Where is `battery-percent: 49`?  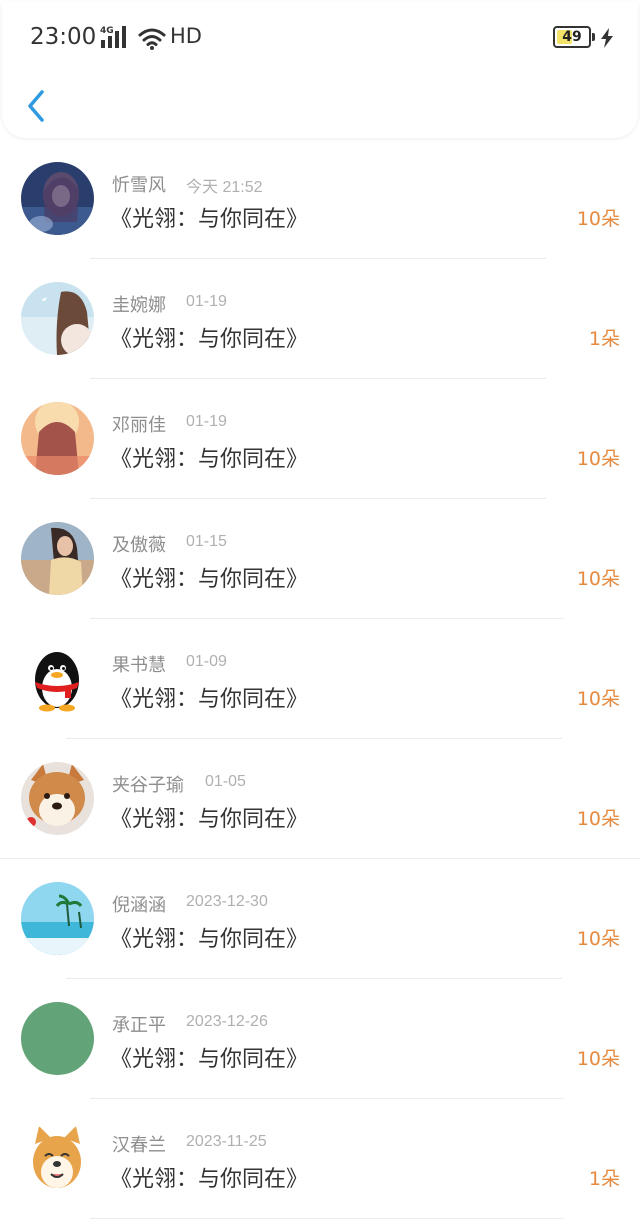 battery-percent: 49 is located at coordinates (572, 37).